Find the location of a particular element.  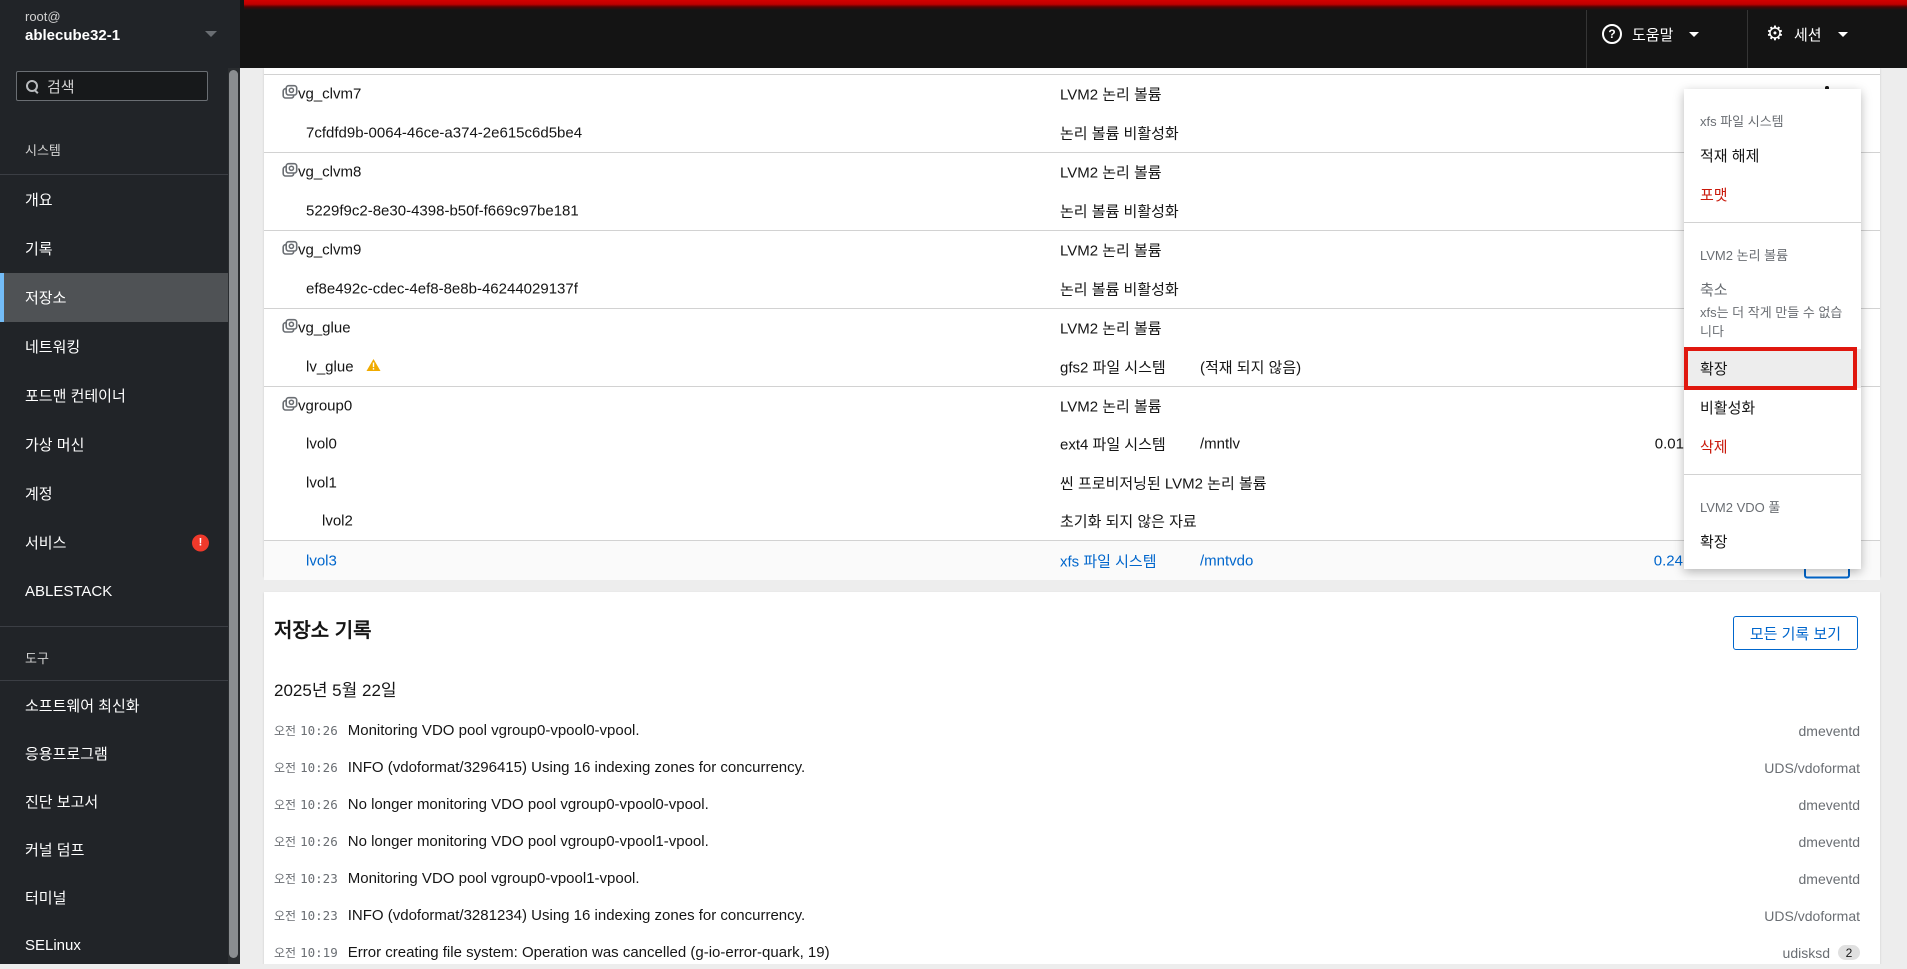

help-menu-button: ? 도움말 is located at coordinates (1651, 34).